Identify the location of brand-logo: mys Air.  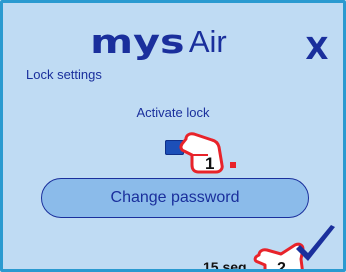
(158, 41).